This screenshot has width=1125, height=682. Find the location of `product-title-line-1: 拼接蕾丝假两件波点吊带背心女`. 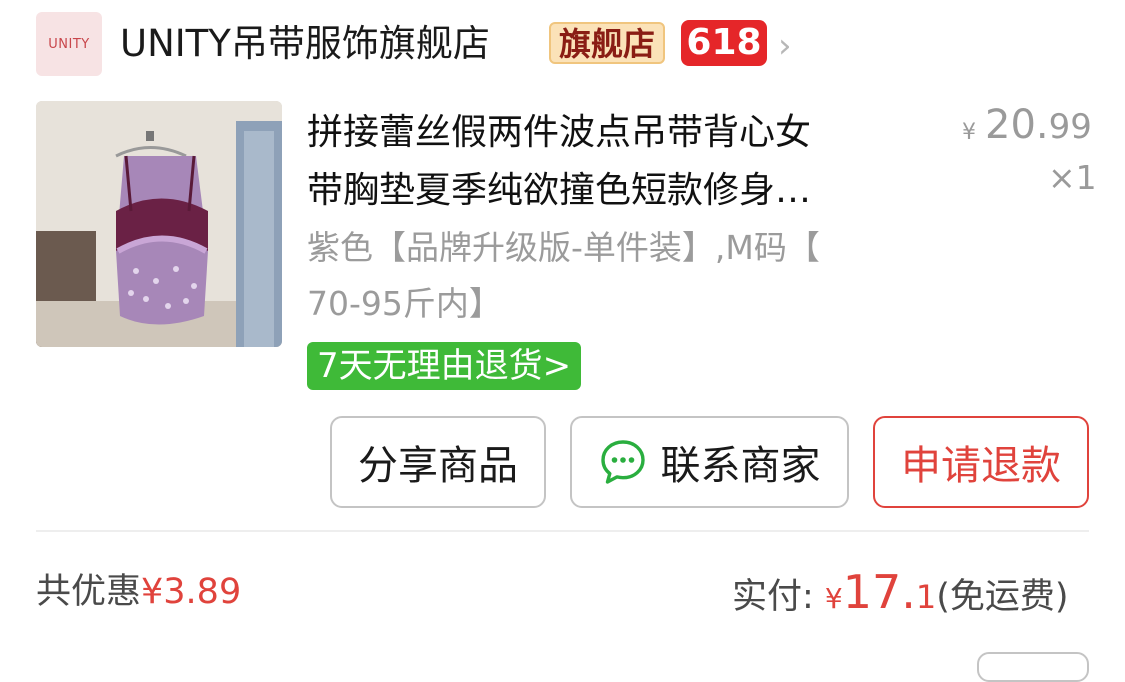

product-title-line-1: 拼接蕾丝假两件波点吊带背心女 is located at coordinates (559, 132).